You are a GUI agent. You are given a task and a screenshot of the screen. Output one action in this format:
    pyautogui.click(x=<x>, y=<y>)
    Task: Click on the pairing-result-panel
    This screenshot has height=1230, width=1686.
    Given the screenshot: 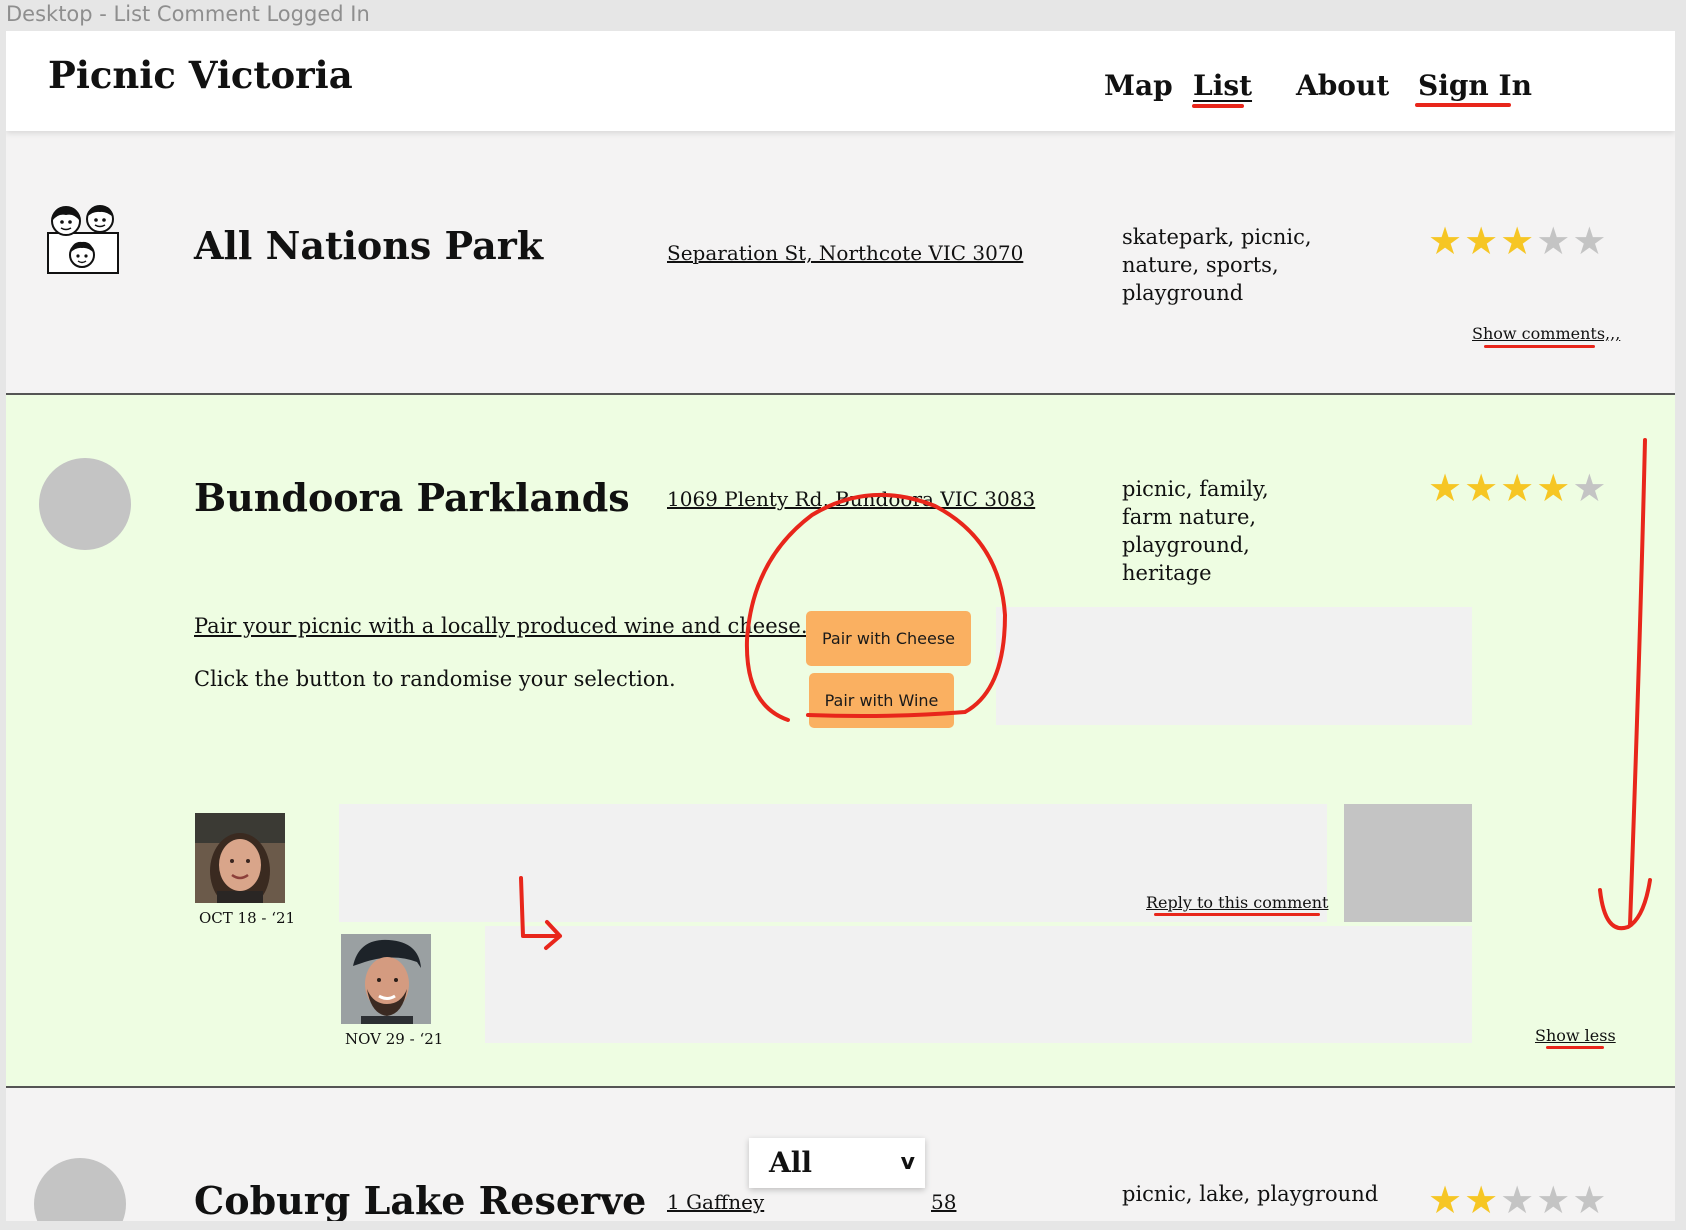 What is the action you would take?
    pyautogui.click(x=1234, y=666)
    